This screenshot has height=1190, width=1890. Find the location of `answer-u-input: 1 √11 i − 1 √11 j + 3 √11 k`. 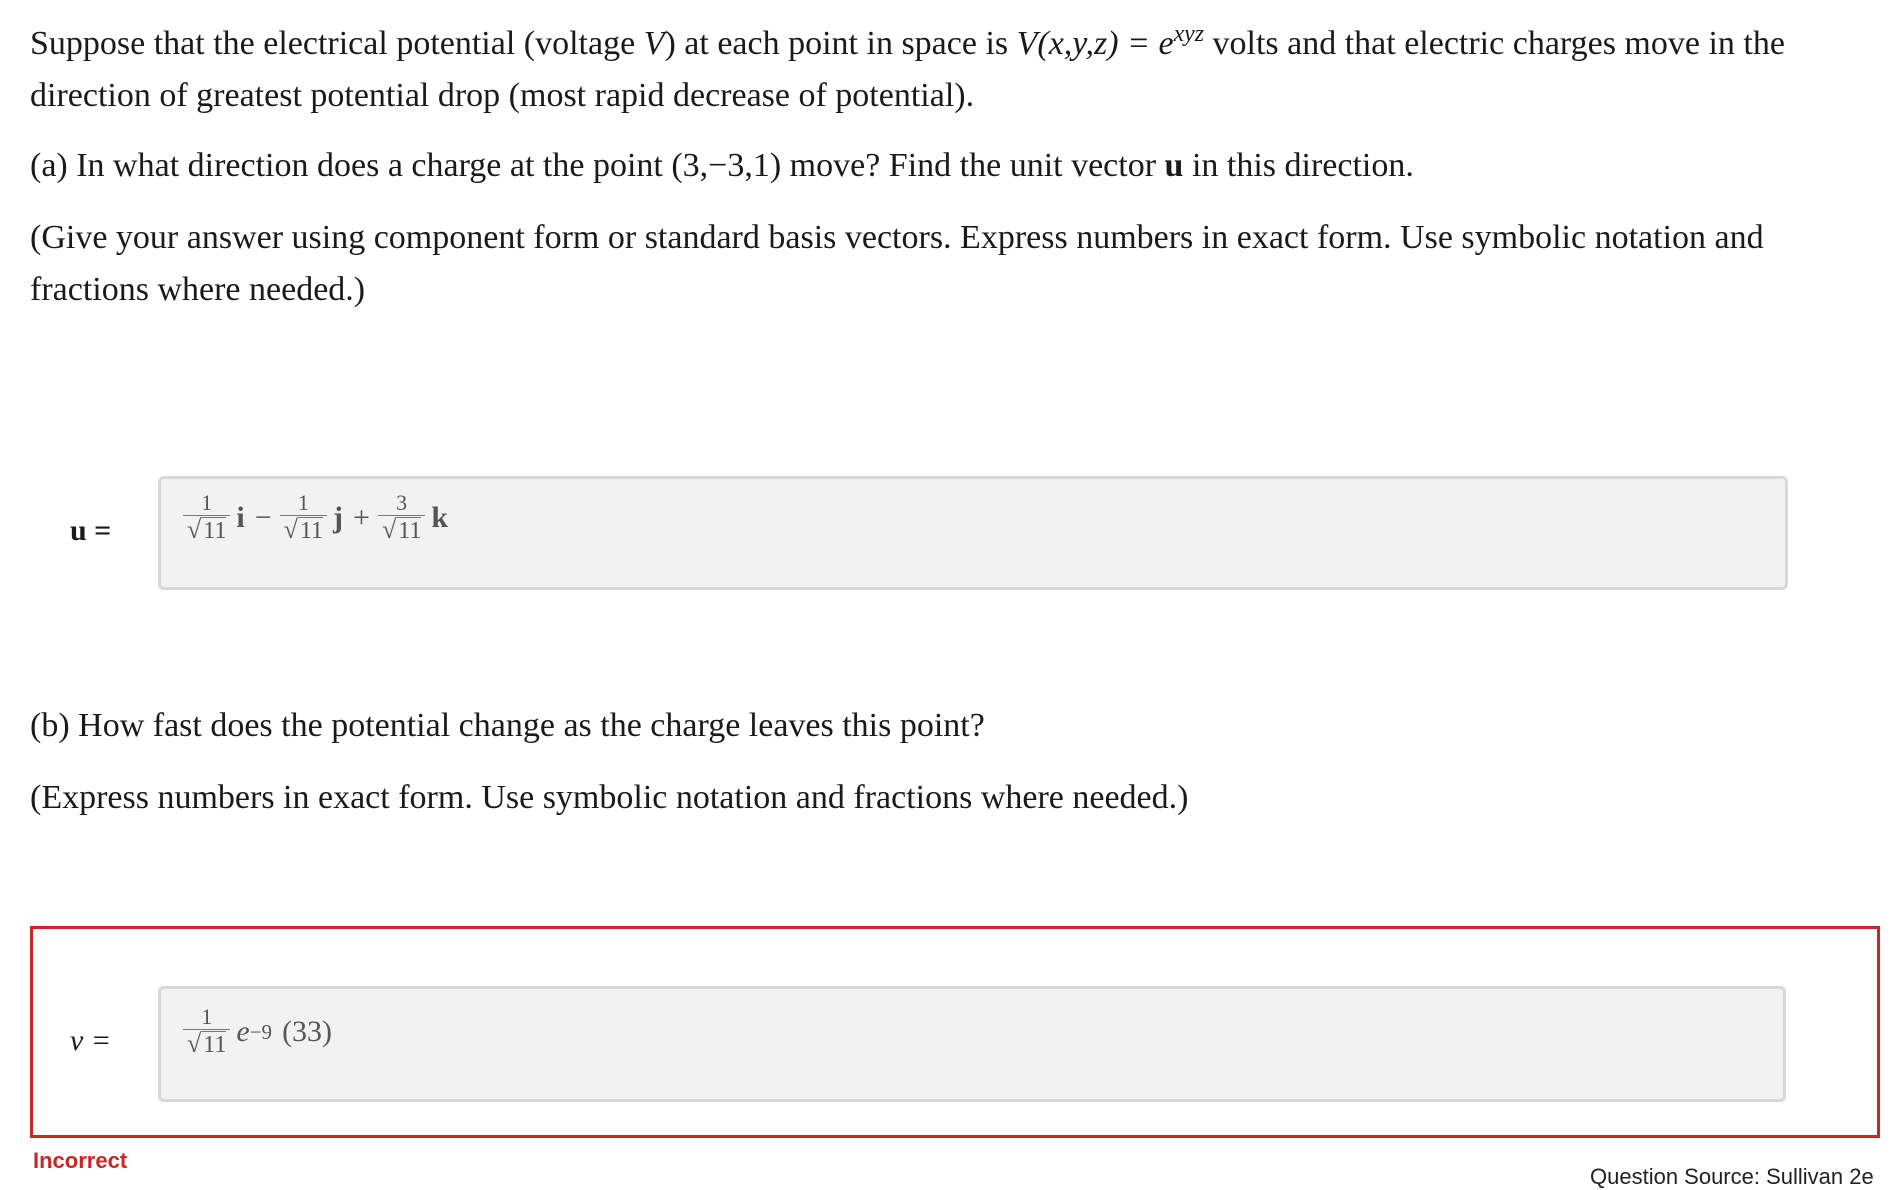

answer-u-input: 1 √11 i − 1 √11 j + 3 √11 k is located at coordinates (973, 533).